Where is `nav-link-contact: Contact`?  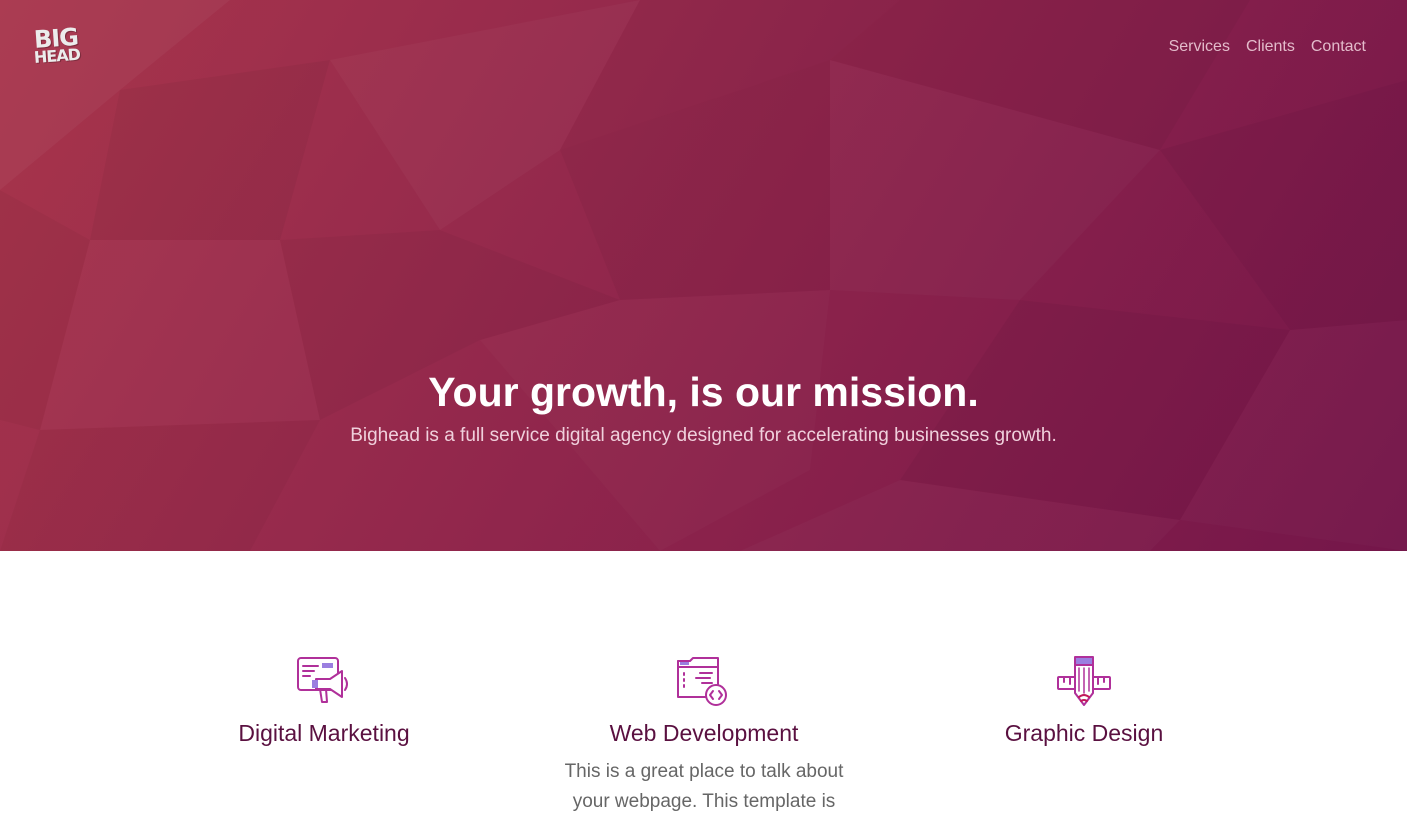
nav-link-contact: Contact is located at coordinates (1338, 47).